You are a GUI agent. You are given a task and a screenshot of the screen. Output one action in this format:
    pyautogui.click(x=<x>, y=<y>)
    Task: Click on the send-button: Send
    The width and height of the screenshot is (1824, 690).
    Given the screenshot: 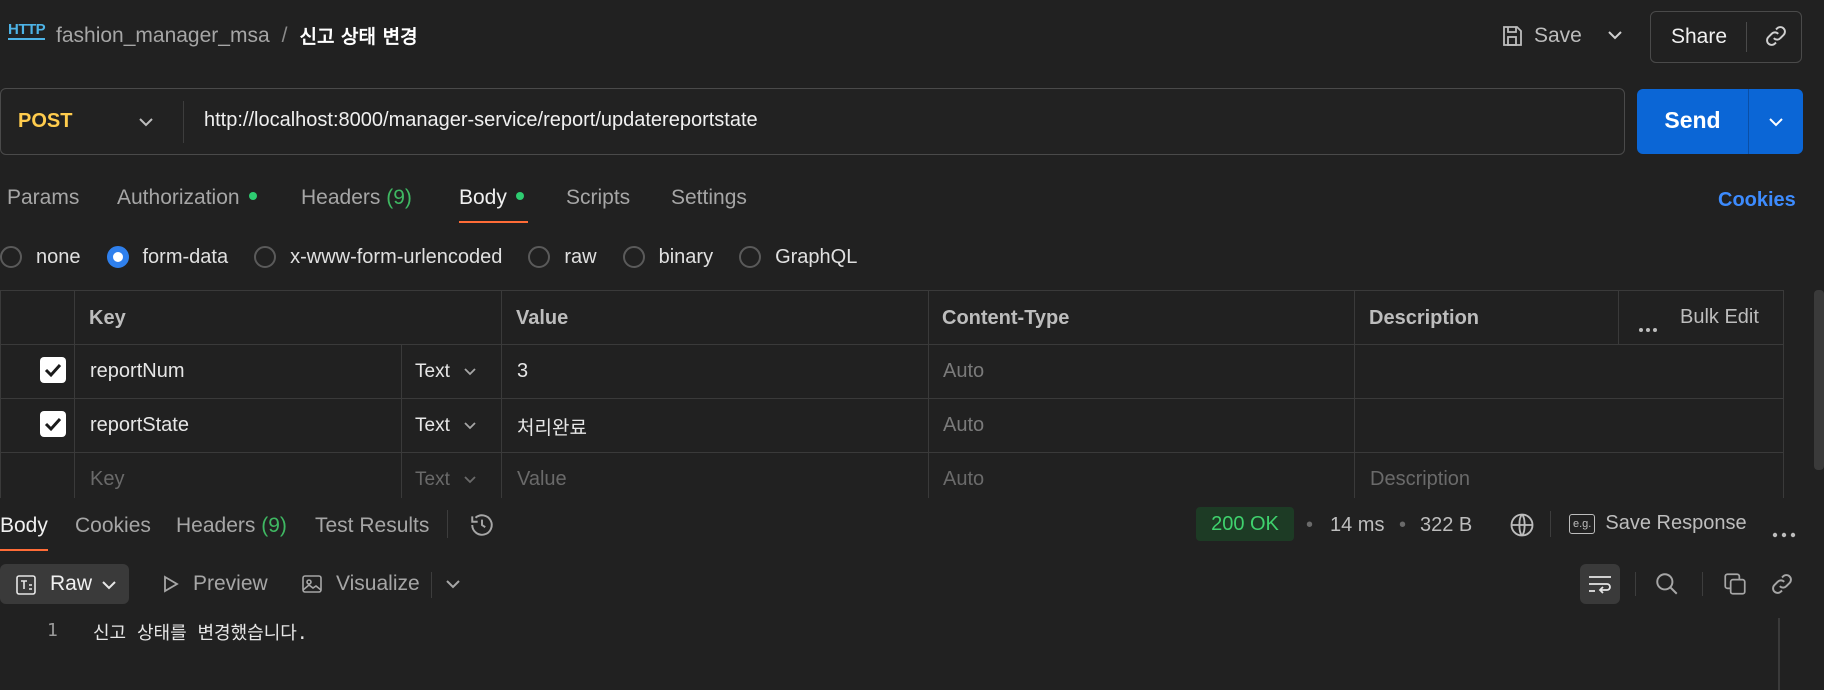 What is the action you would take?
    pyautogui.click(x=1692, y=120)
    